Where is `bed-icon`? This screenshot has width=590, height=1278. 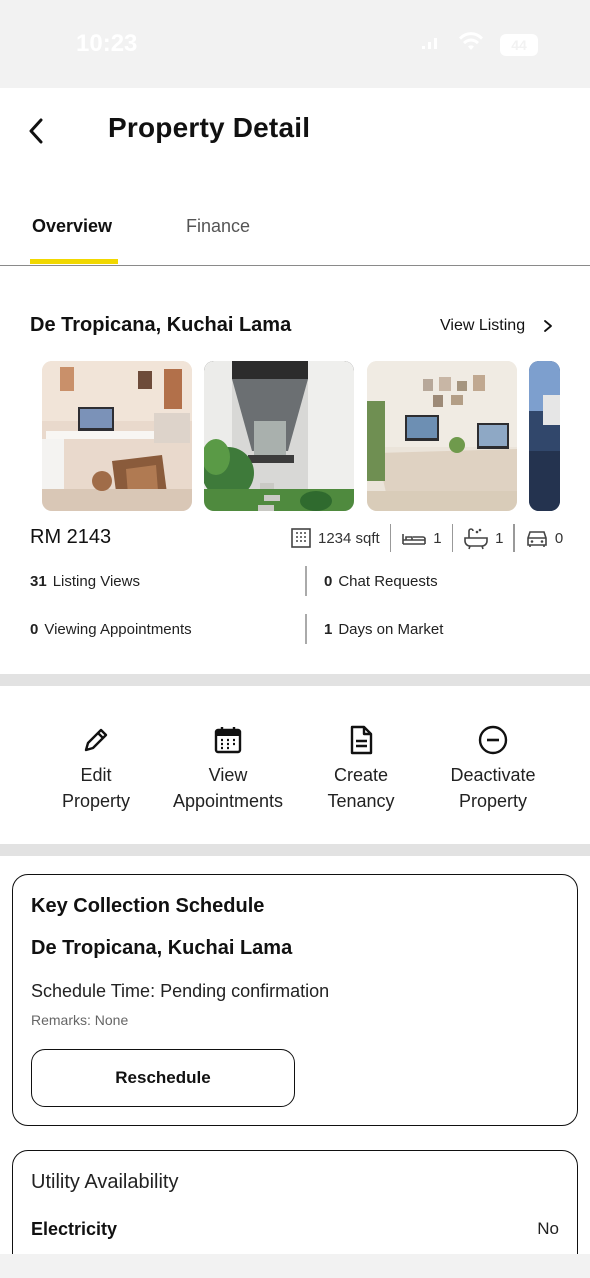
bed-icon is located at coordinates (414, 539).